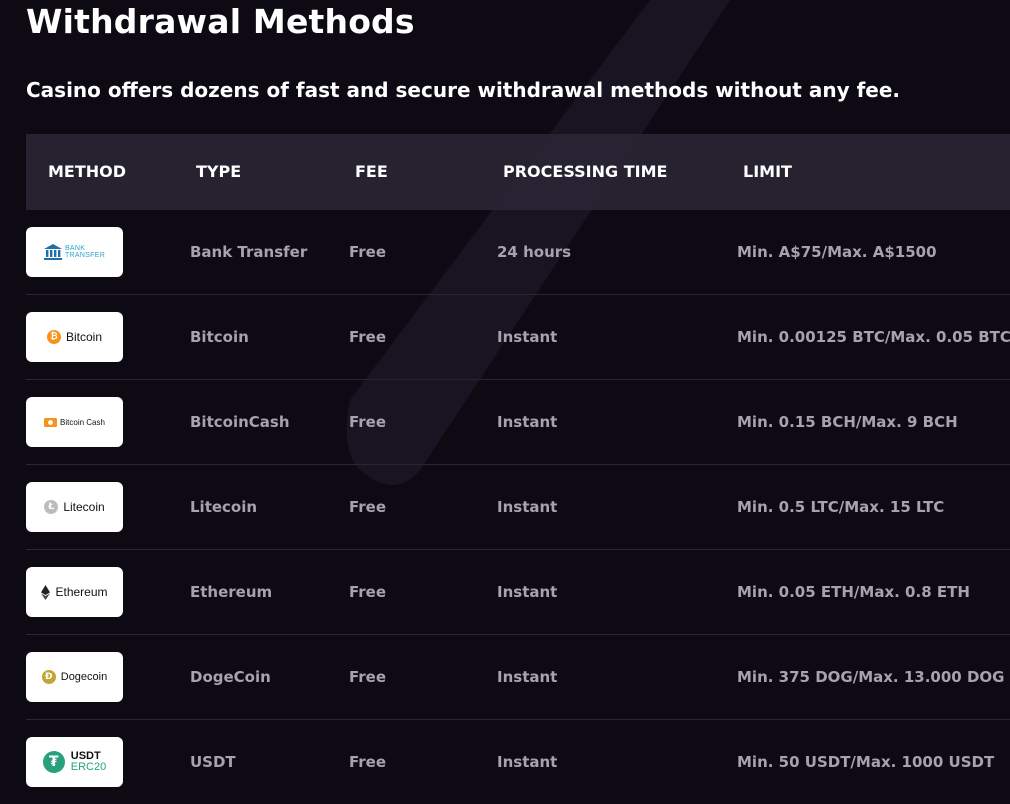 This screenshot has width=1010, height=804. What do you see at coordinates (871, 677) in the screenshot?
I see `cell-limit: Min. 375 DOG/Max. 13.000 DOG` at bounding box center [871, 677].